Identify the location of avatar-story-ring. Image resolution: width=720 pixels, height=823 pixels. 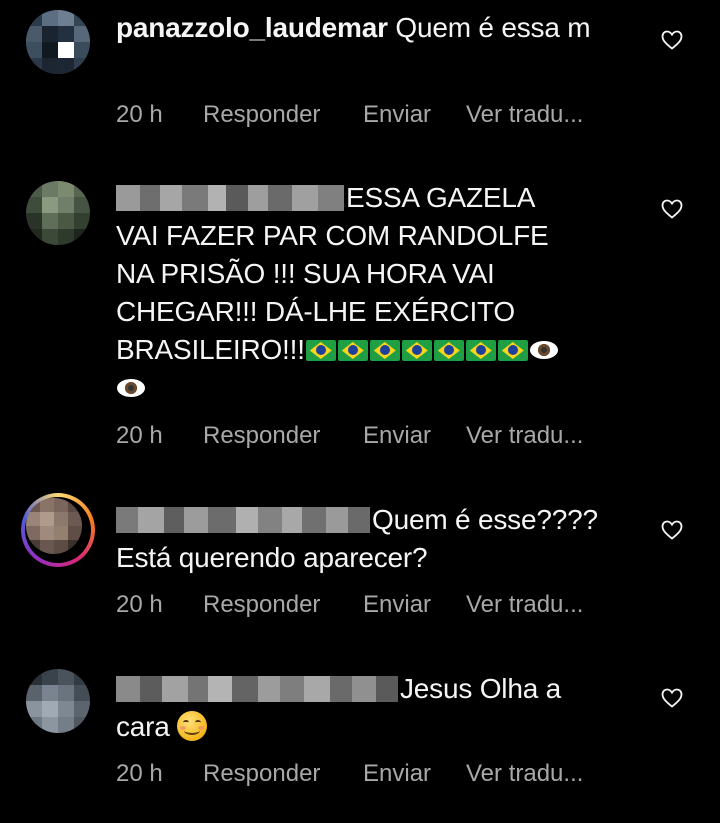
(58, 530).